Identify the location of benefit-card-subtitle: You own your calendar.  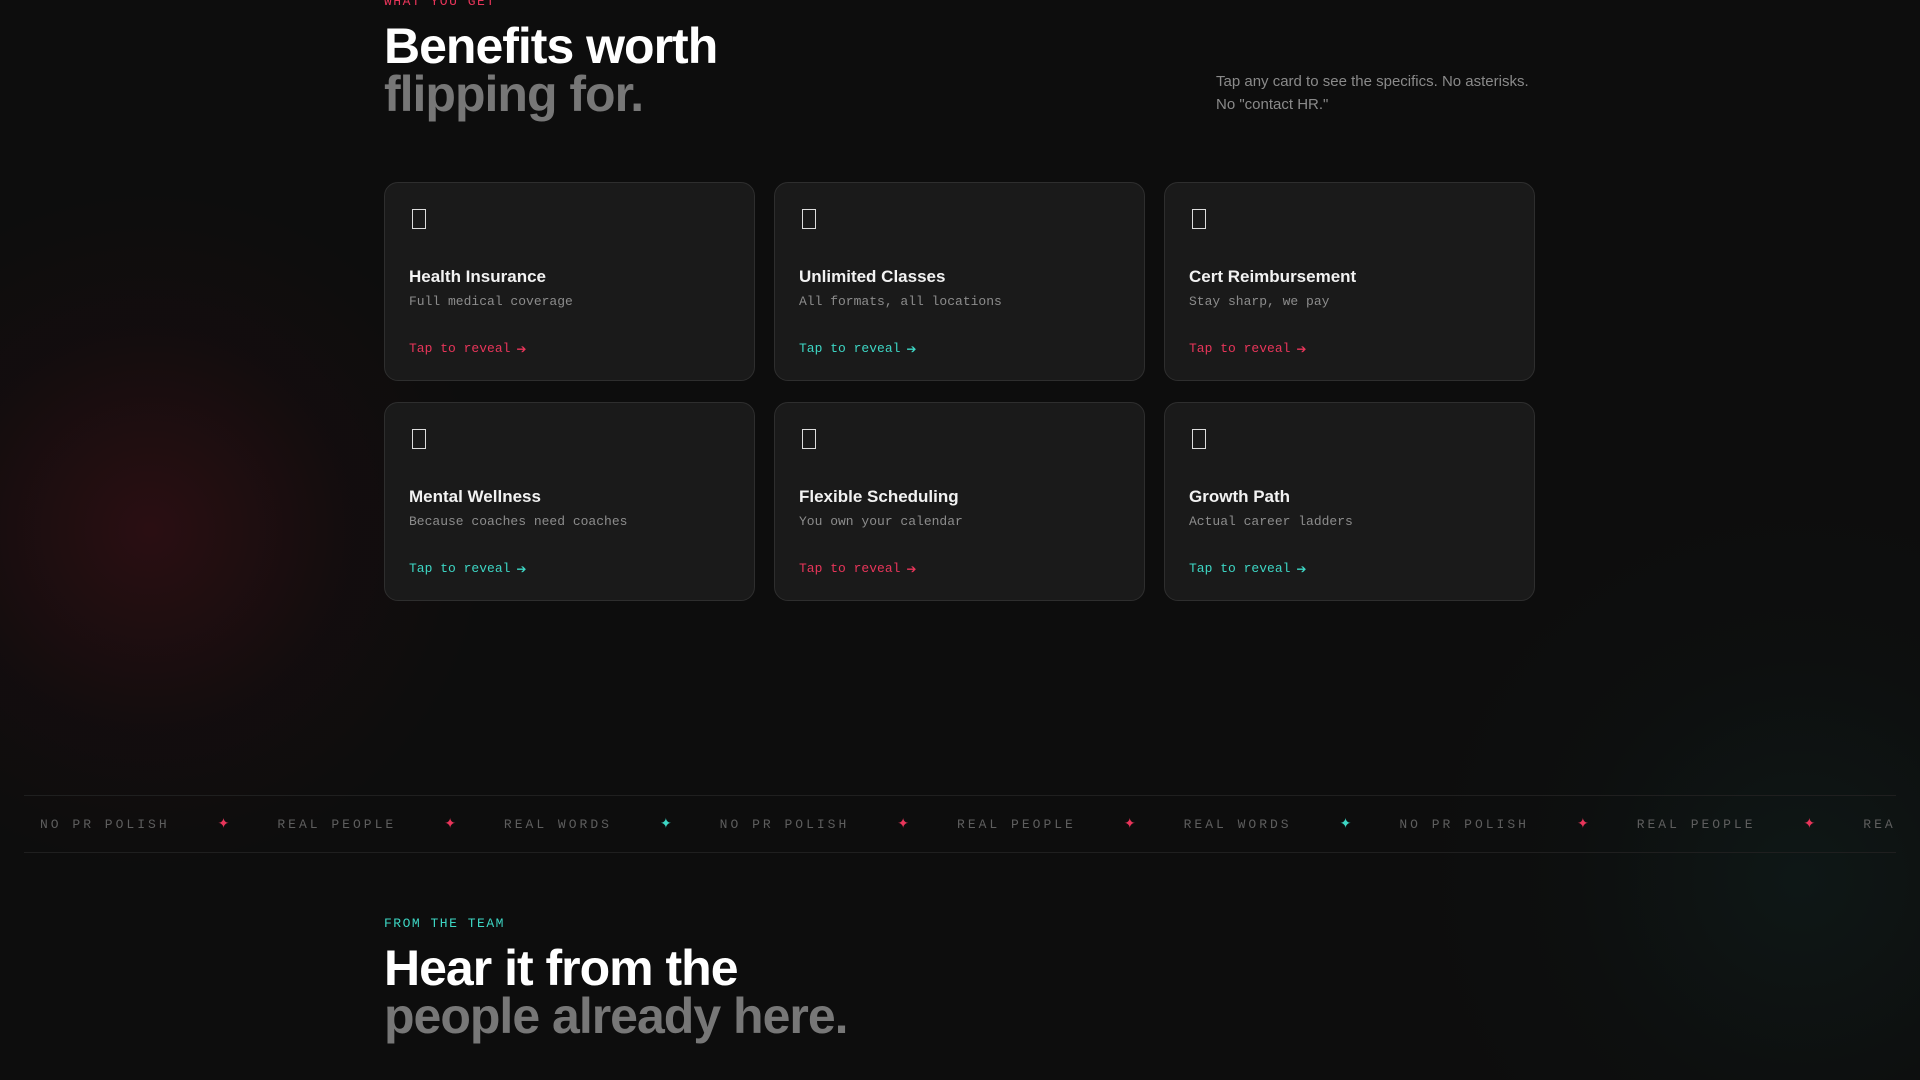
(881, 521).